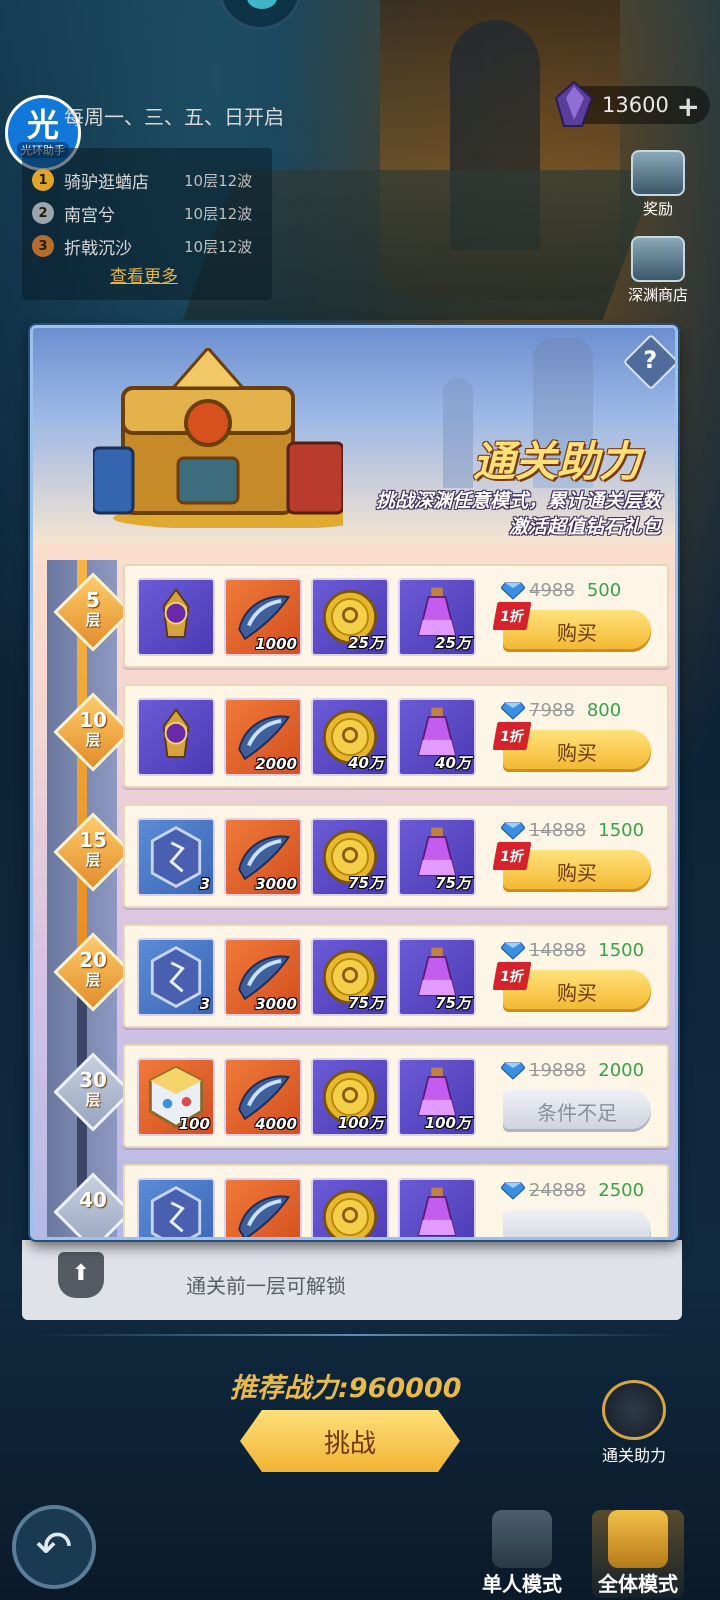  What do you see at coordinates (658, 184) in the screenshot?
I see `reward-button: 奖励` at bounding box center [658, 184].